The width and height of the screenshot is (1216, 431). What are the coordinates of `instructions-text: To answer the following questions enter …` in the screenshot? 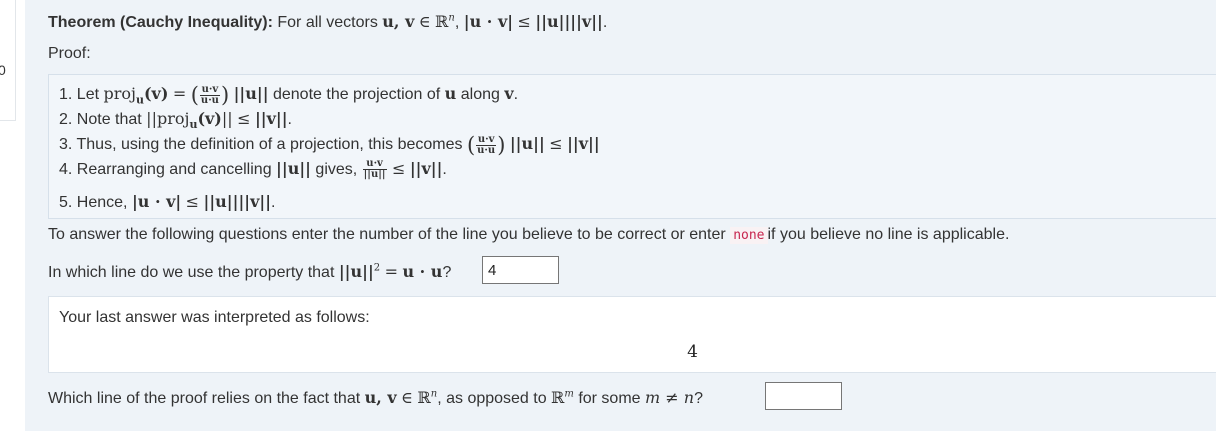 It's located at (387, 234).